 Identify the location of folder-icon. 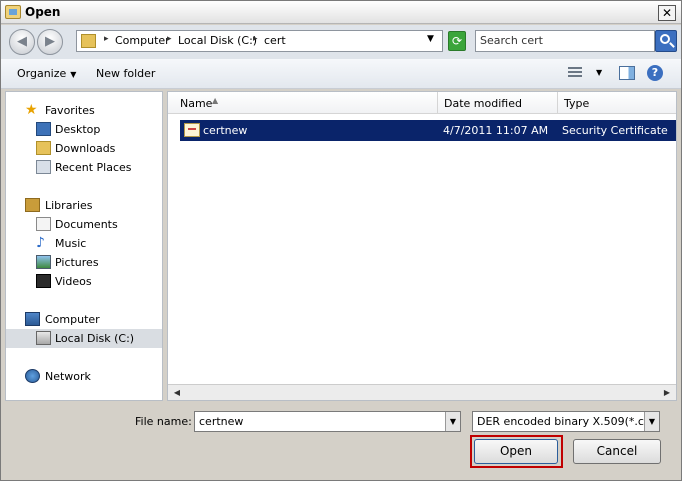
(88, 41).